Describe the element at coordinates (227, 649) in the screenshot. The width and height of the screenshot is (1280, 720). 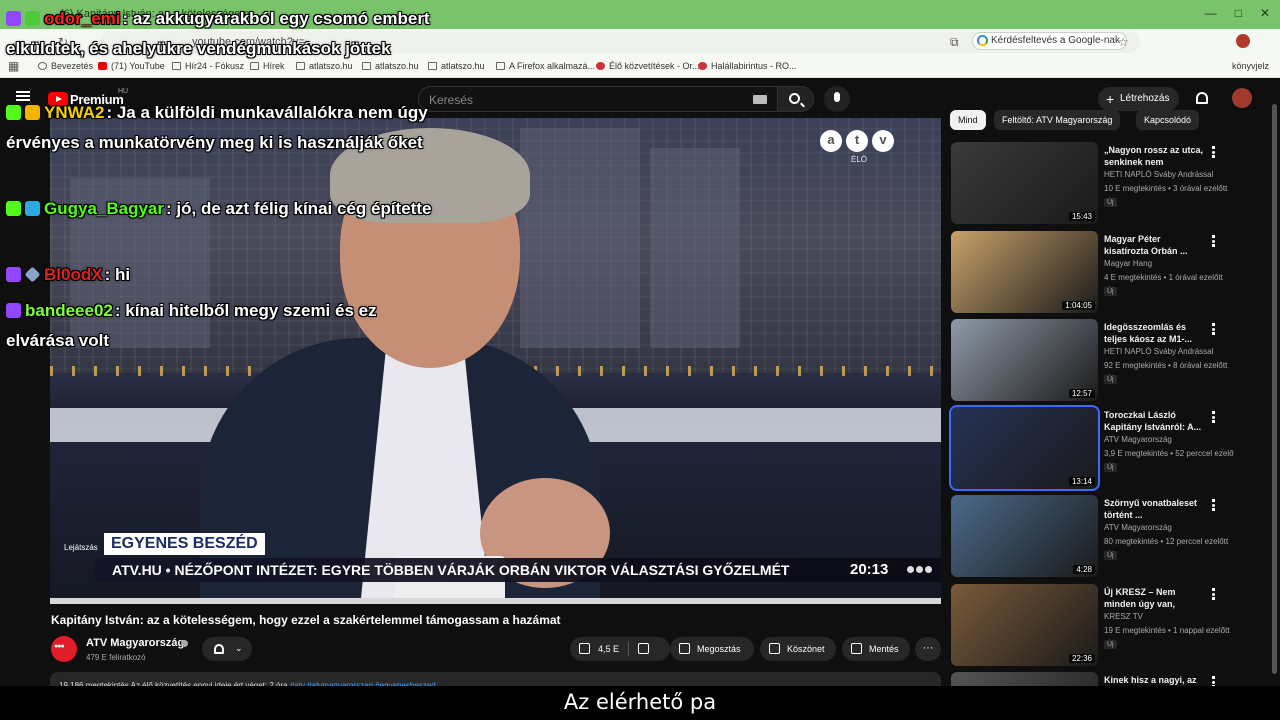
I see `notification-bell-button: ⌄` at that location.